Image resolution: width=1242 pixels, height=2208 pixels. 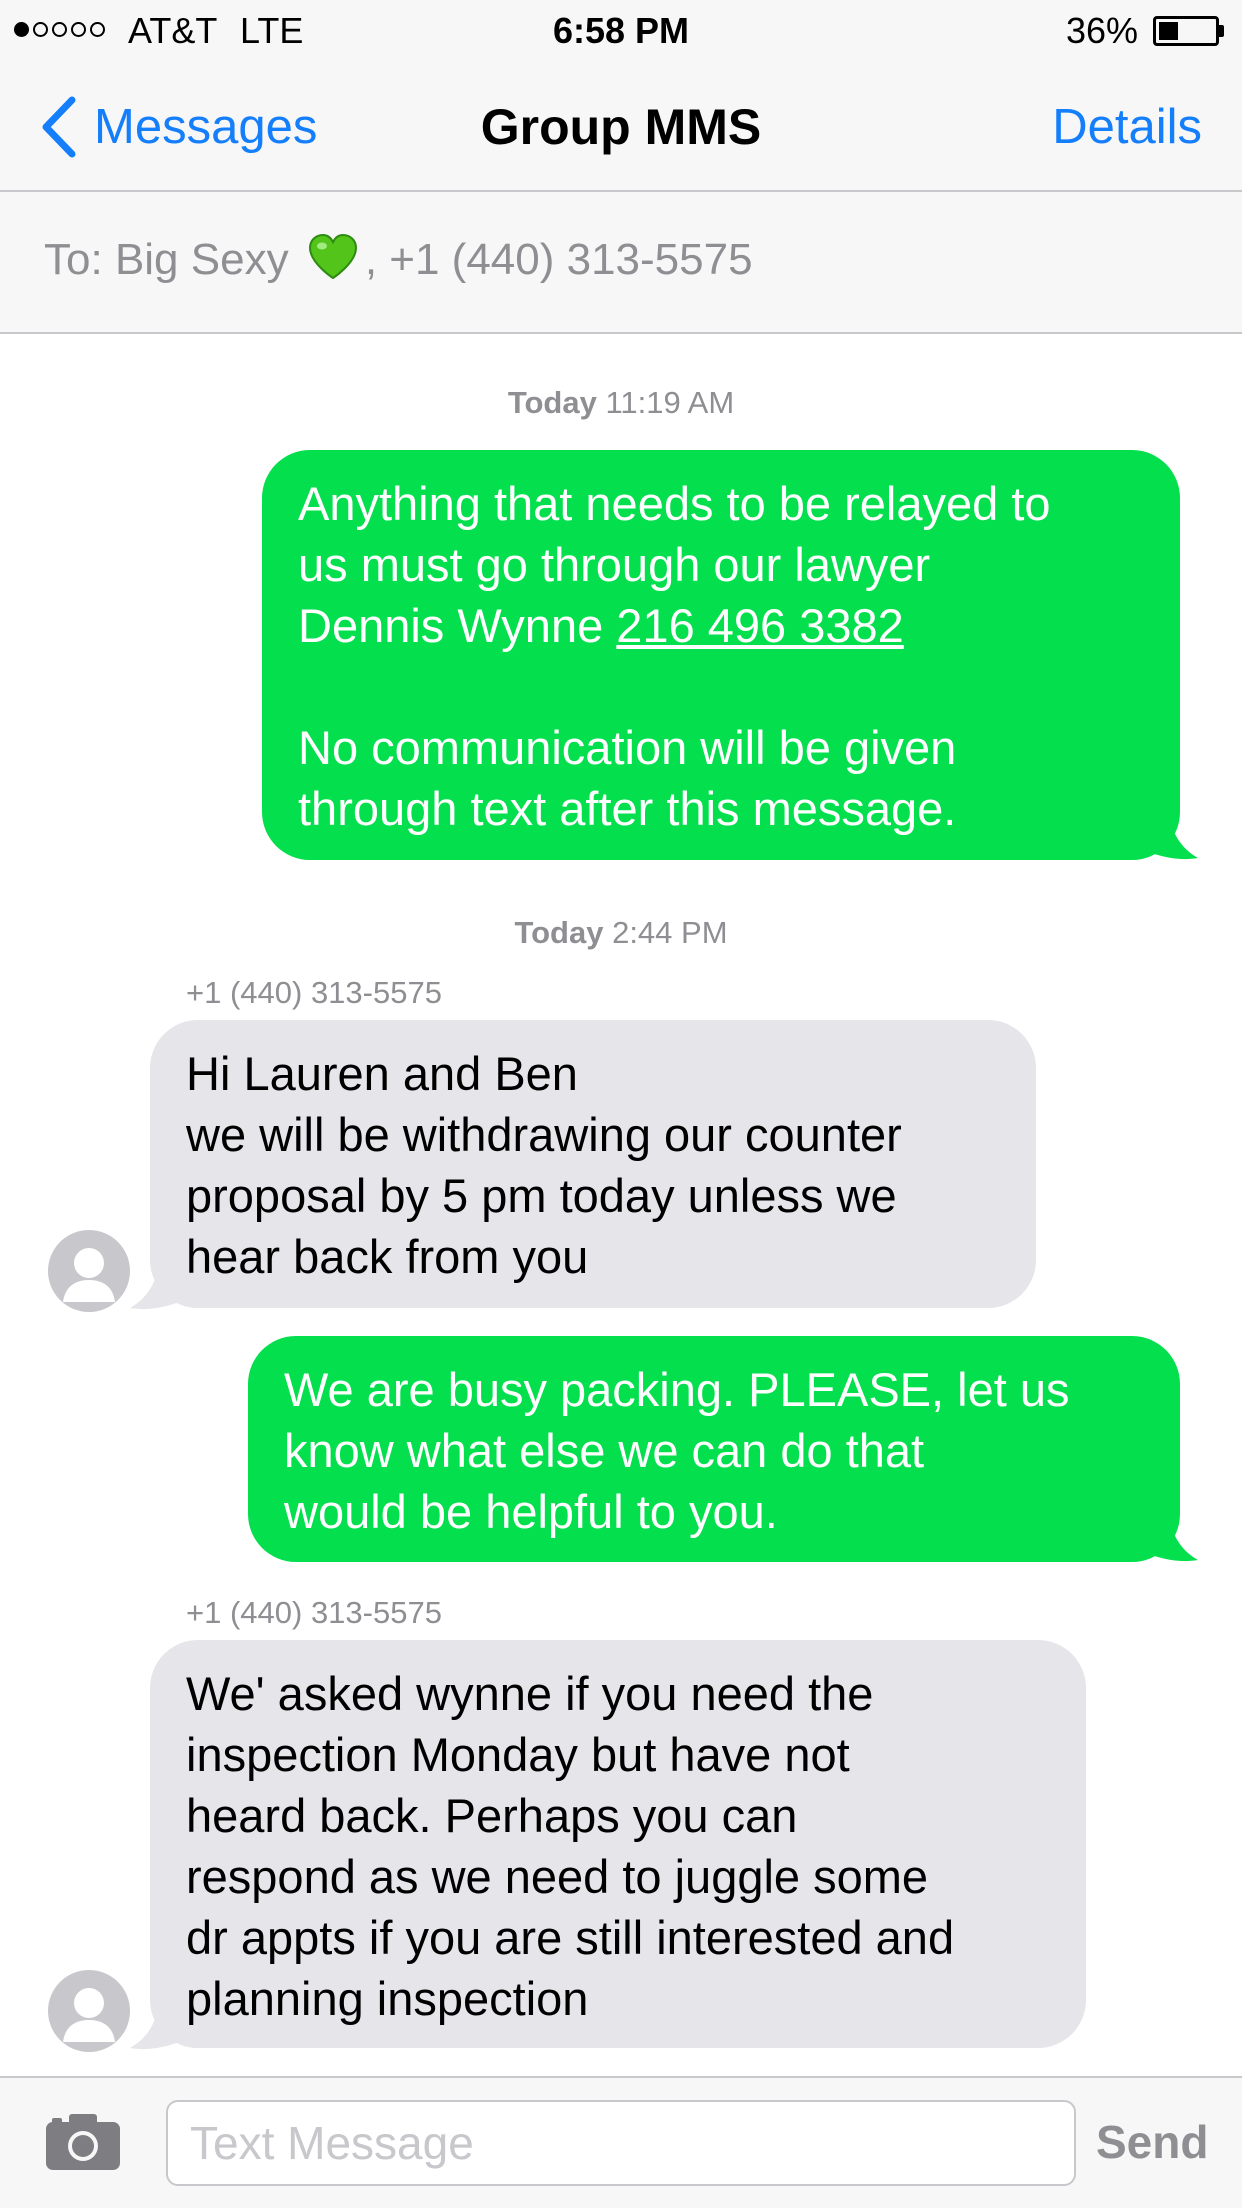 What do you see at coordinates (1221, 31) in the screenshot?
I see `battery-nub` at bounding box center [1221, 31].